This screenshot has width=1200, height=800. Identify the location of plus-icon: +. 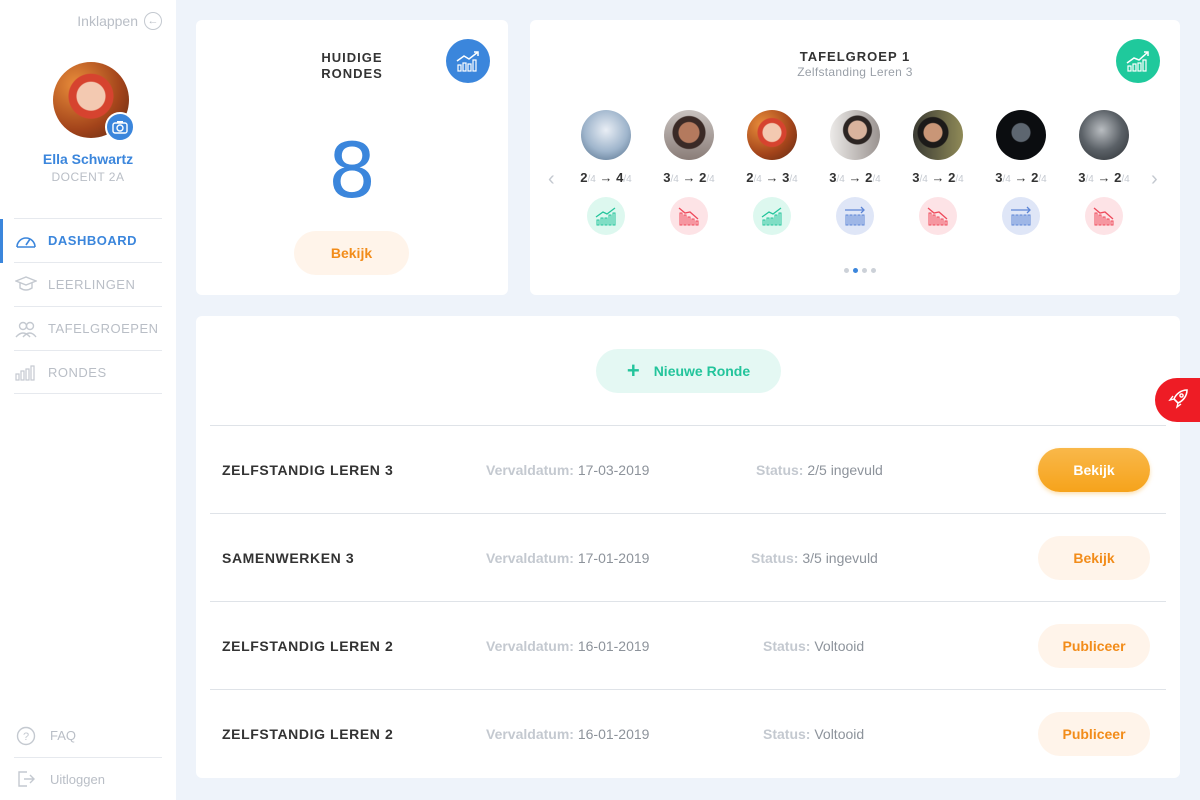
(633, 370).